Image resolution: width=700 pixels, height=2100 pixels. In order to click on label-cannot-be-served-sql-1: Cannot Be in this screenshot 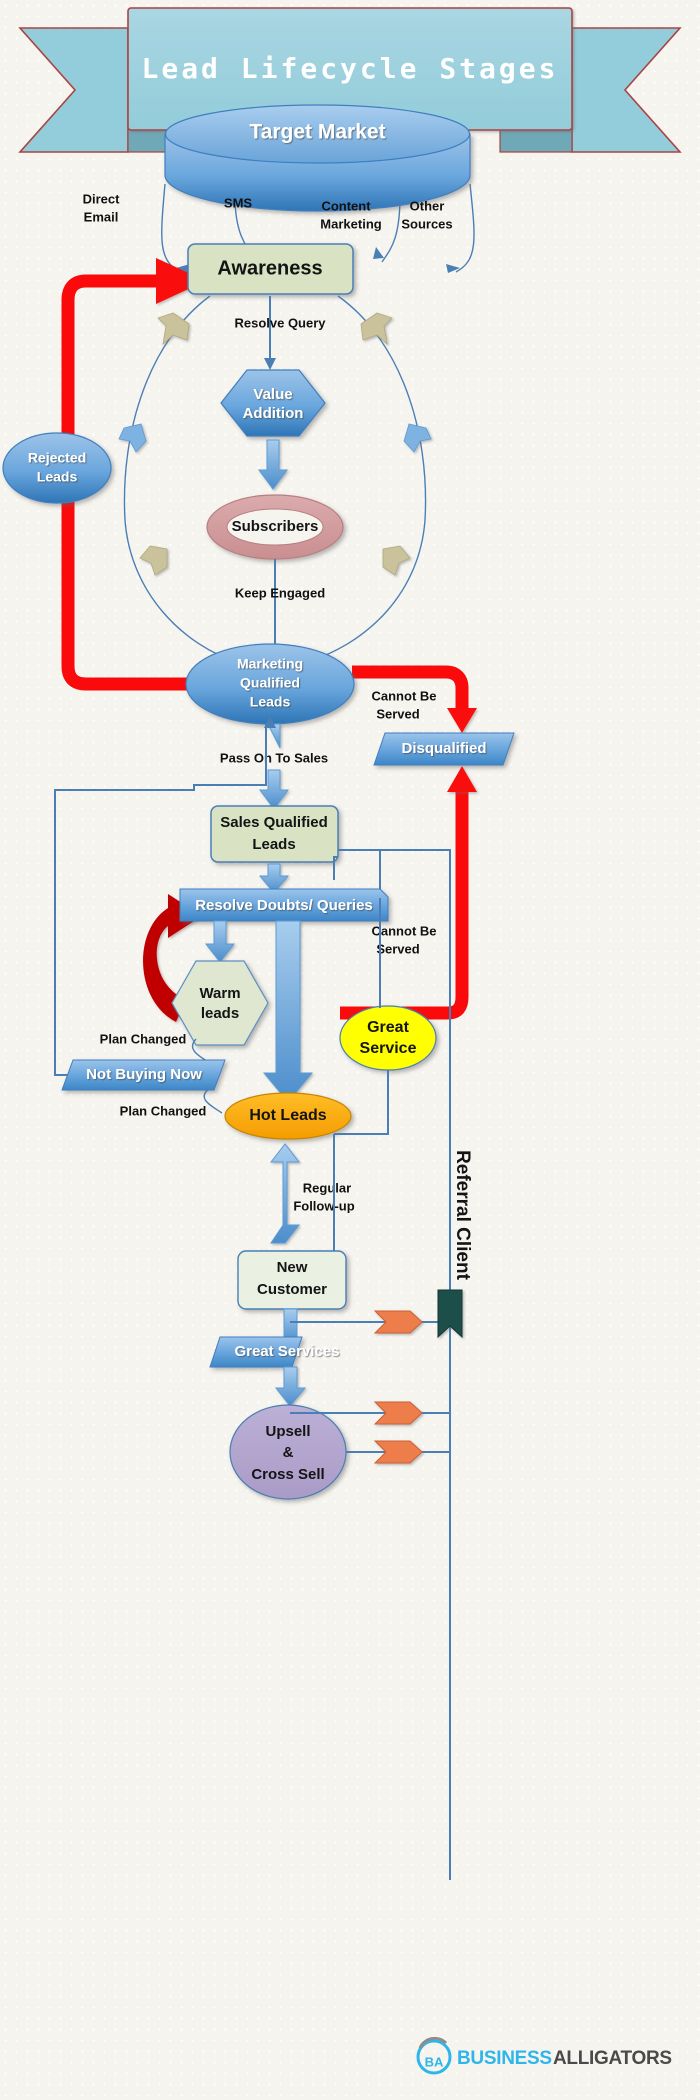, I will do `click(404, 930)`.